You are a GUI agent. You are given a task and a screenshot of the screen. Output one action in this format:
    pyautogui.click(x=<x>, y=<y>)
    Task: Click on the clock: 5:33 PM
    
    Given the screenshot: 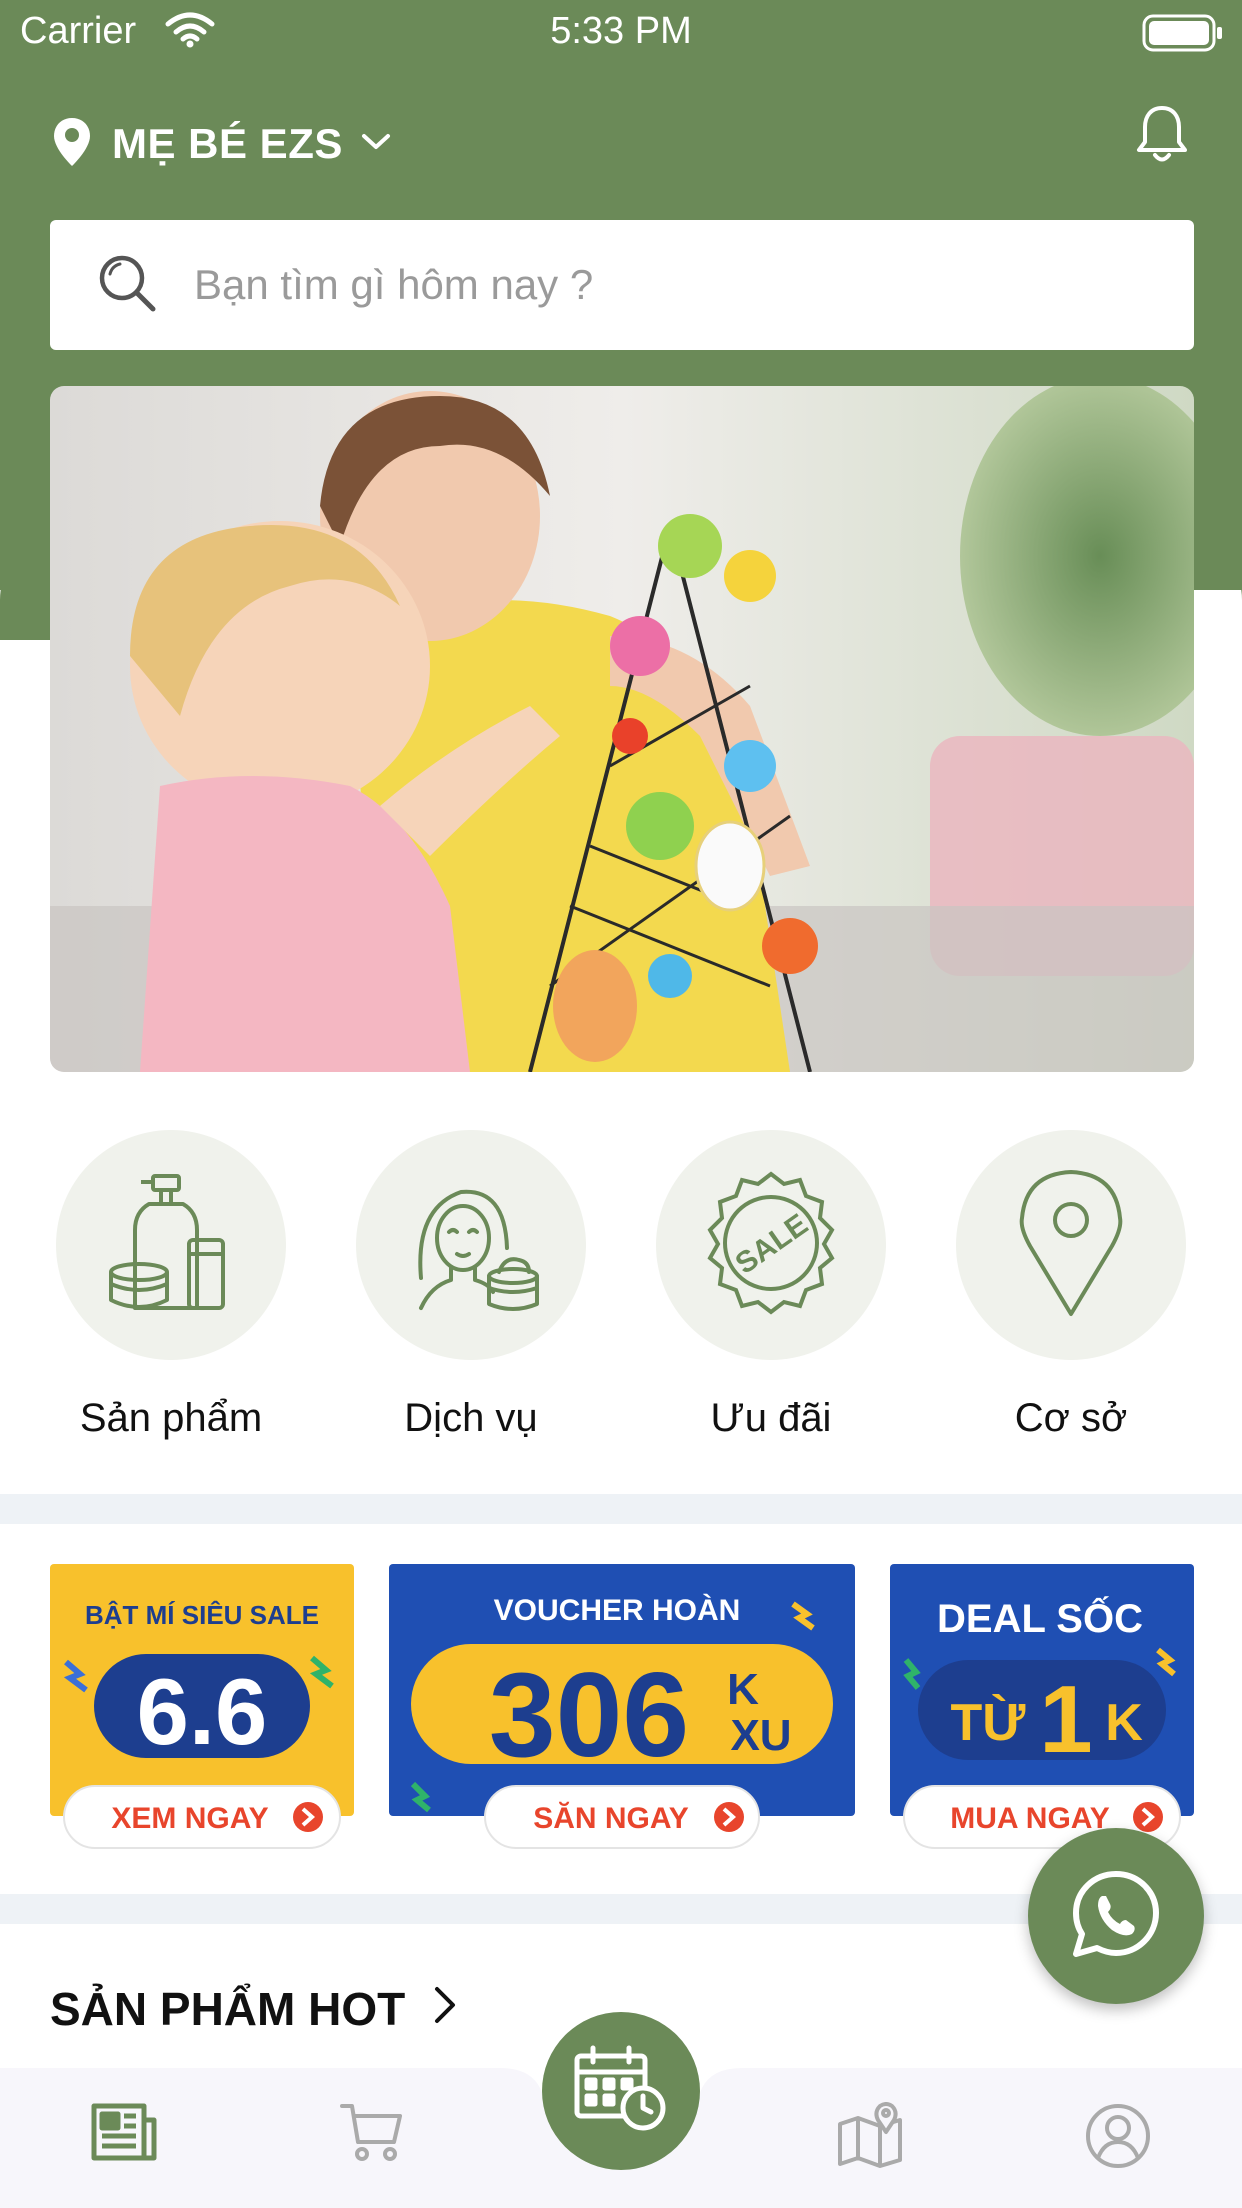 What is the action you would take?
    pyautogui.click(x=621, y=31)
    